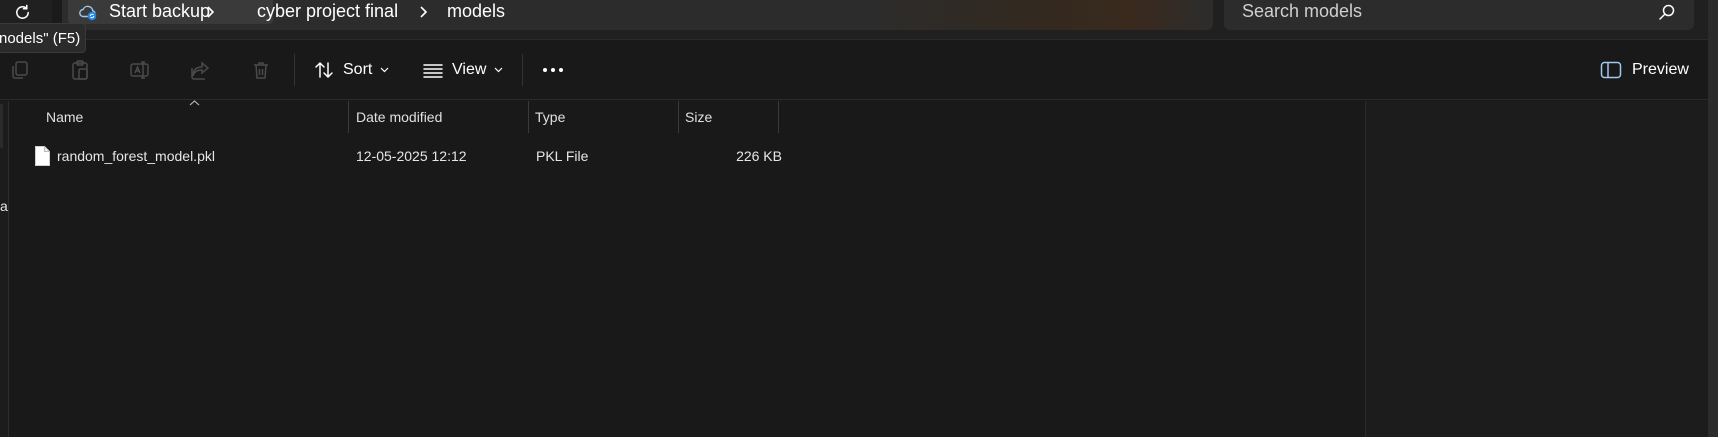 This screenshot has width=1718, height=437. Describe the element at coordinates (607, 117) in the screenshot. I see `column-header-type: Type` at that location.